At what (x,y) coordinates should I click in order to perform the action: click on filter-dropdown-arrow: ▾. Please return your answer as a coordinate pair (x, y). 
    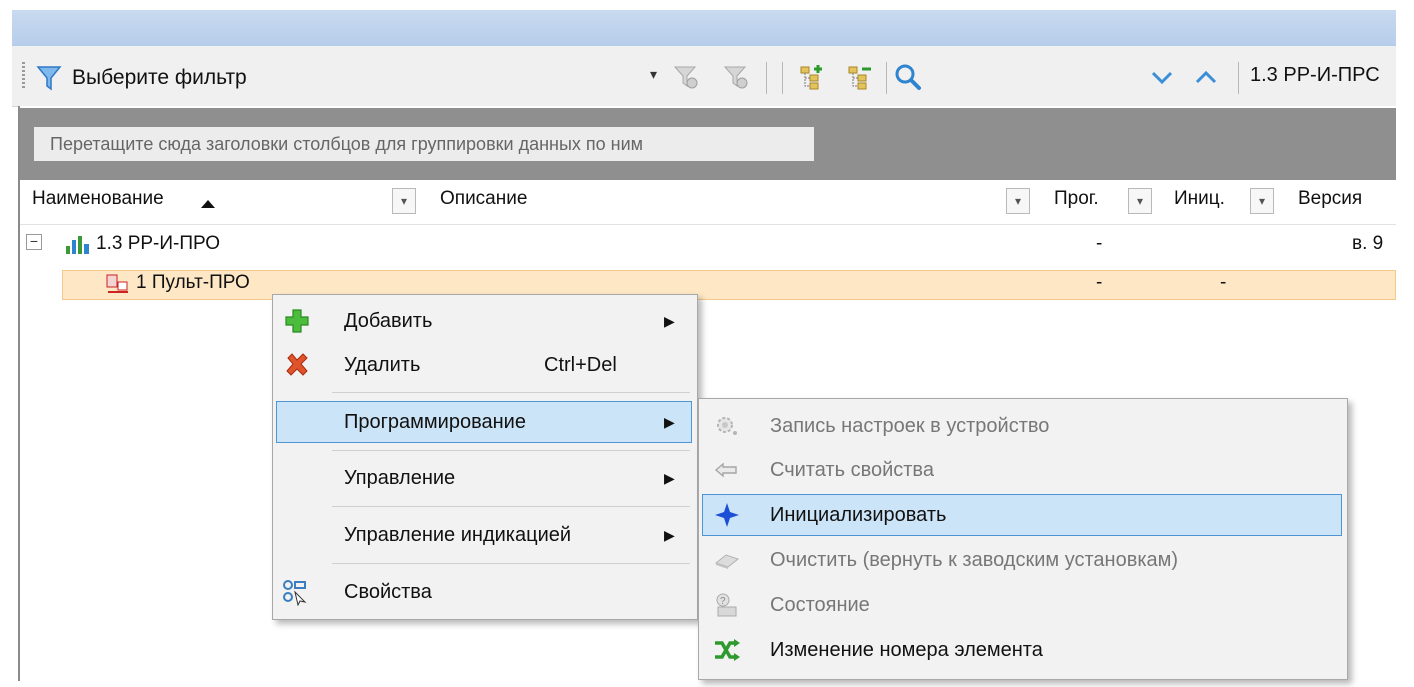
    Looking at the image, I should click on (653, 74).